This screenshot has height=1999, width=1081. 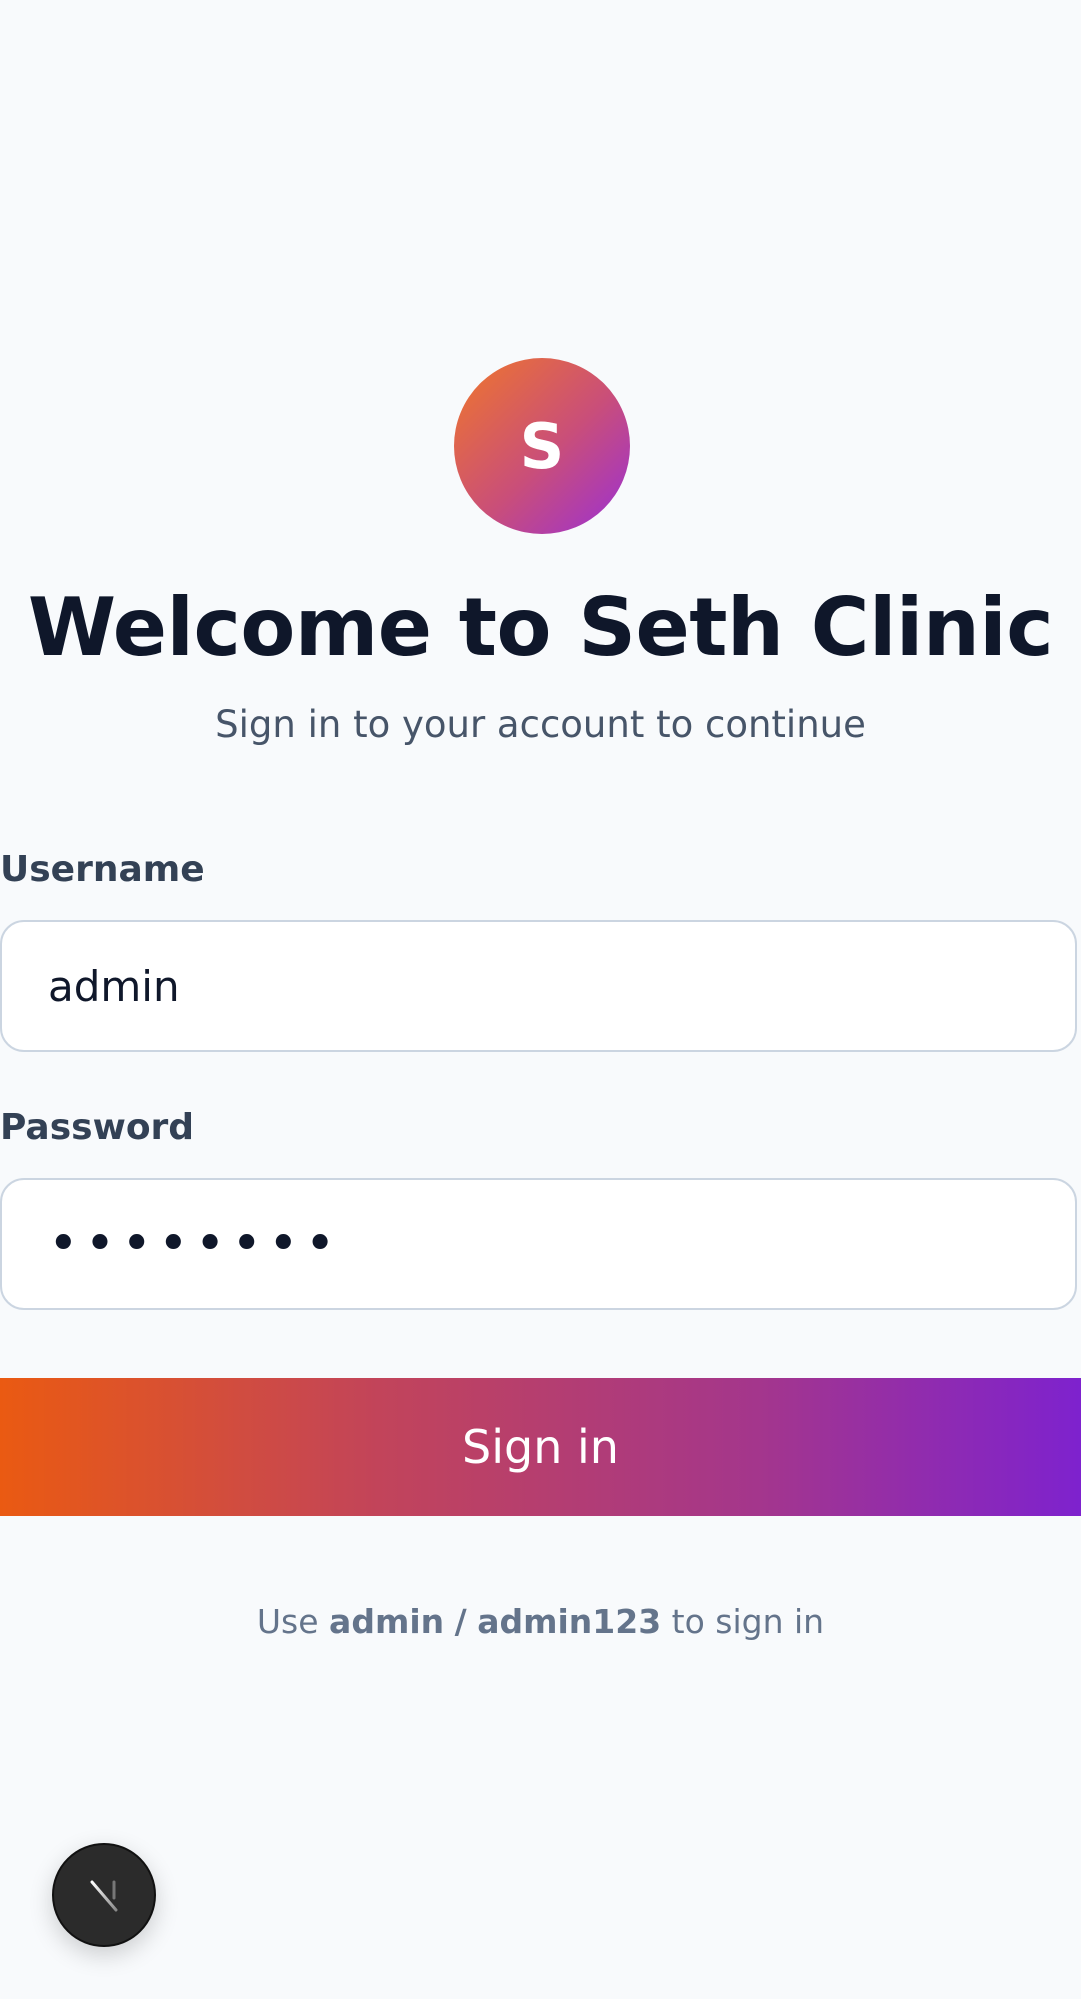 What do you see at coordinates (569, 1621) in the screenshot?
I see `hint-password: admin123` at bounding box center [569, 1621].